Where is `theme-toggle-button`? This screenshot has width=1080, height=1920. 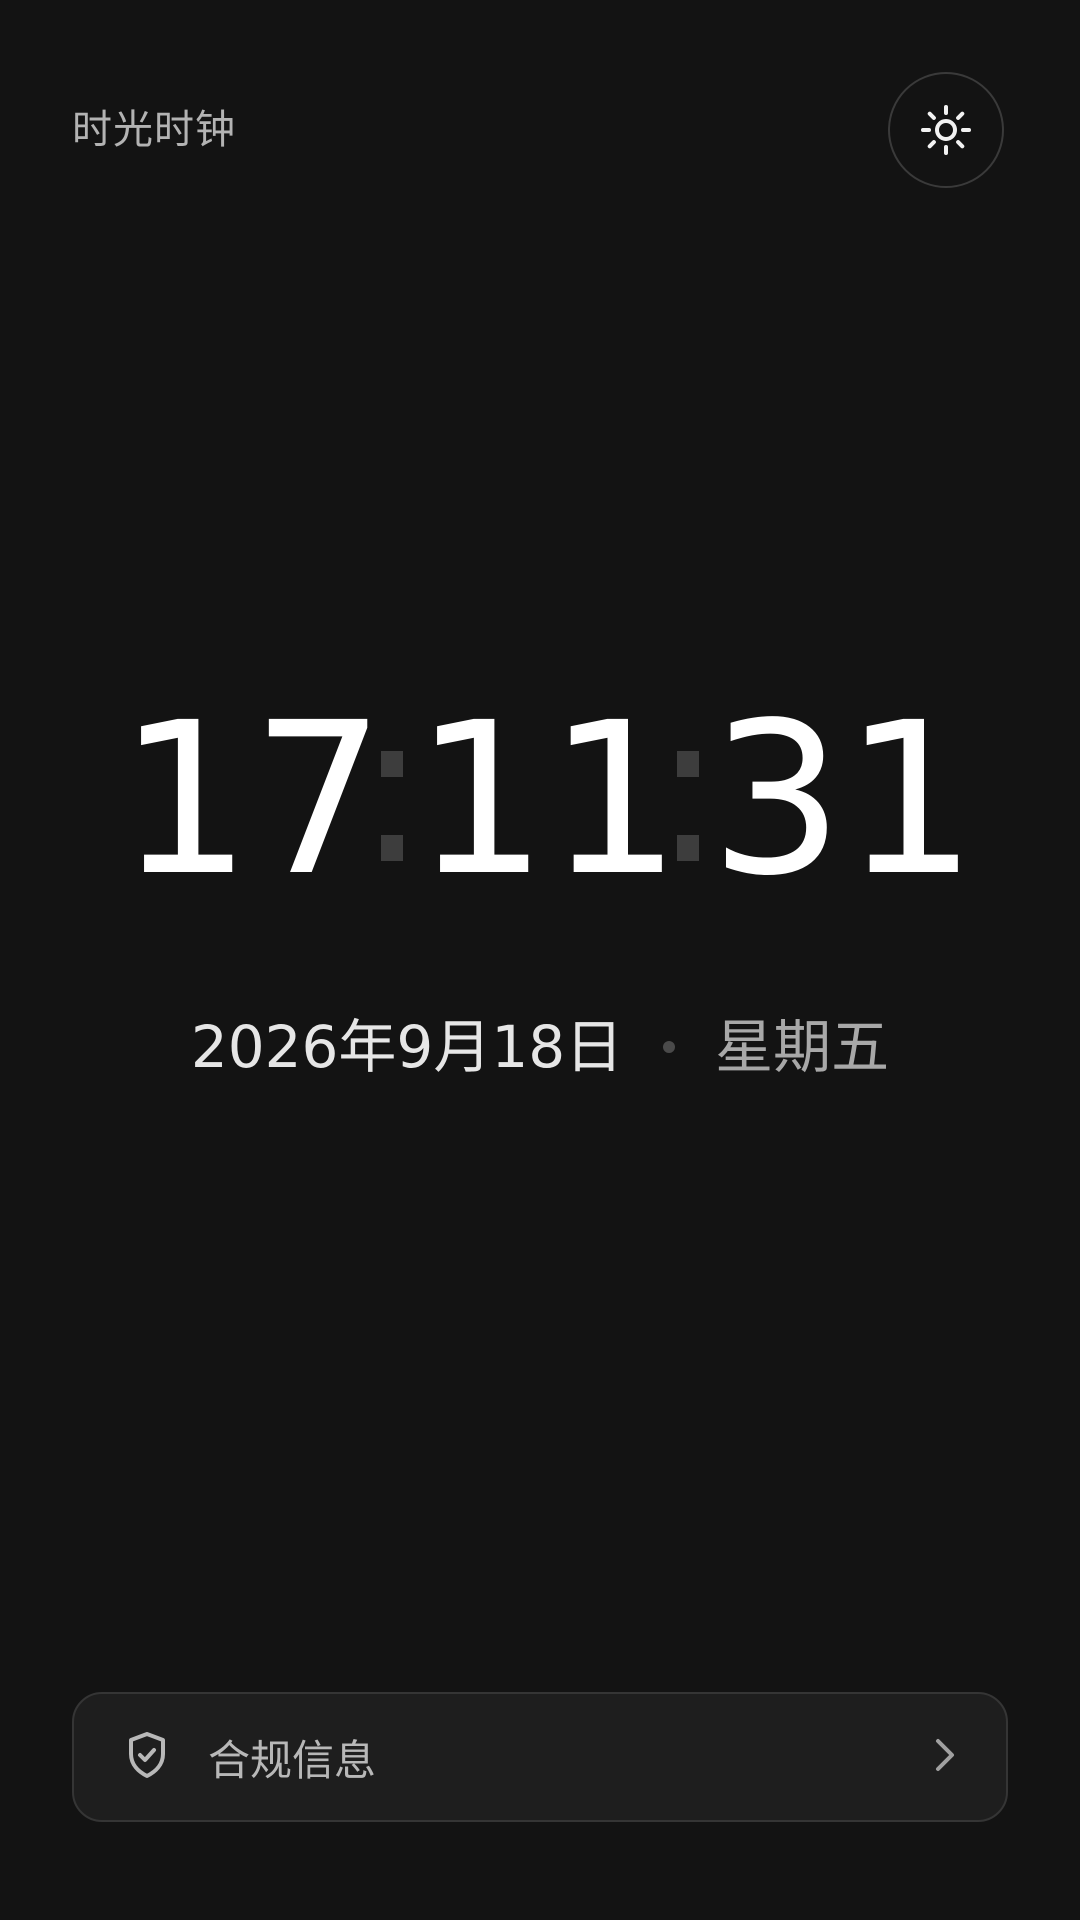 theme-toggle-button is located at coordinates (946, 130).